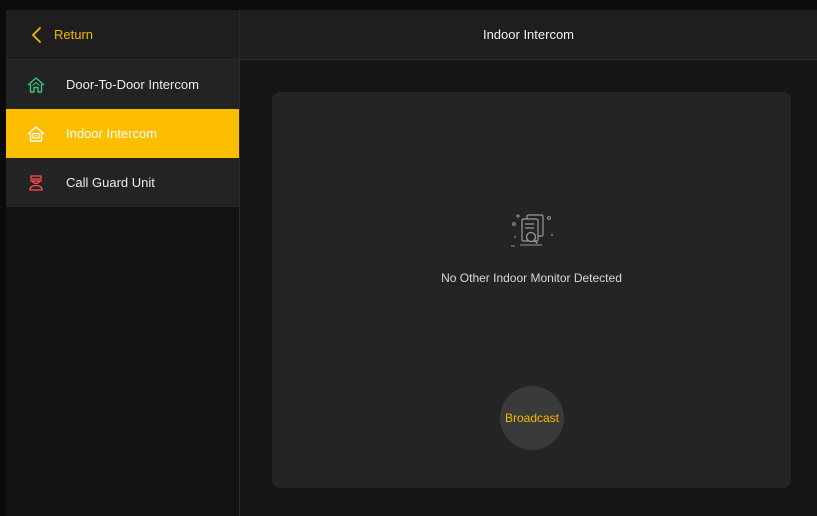  I want to click on sidebar-item-label: Indoor Intercom, so click(112, 133).